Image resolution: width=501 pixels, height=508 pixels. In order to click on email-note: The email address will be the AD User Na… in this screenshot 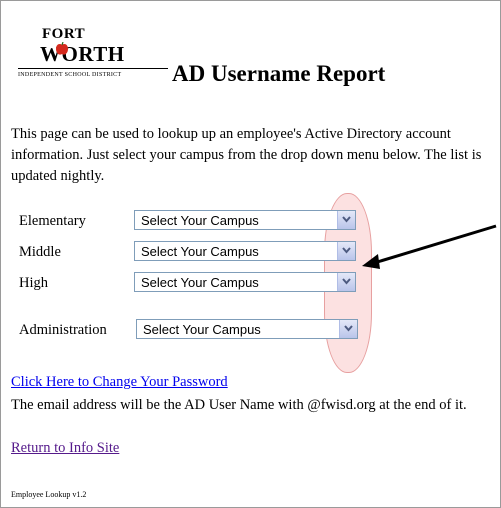, I will do `click(239, 405)`.